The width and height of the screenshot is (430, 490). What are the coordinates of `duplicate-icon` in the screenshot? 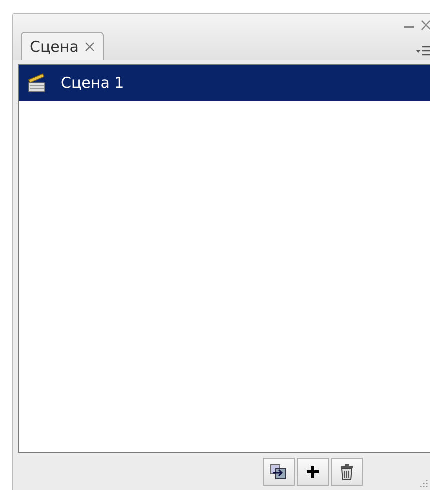 It's located at (279, 472).